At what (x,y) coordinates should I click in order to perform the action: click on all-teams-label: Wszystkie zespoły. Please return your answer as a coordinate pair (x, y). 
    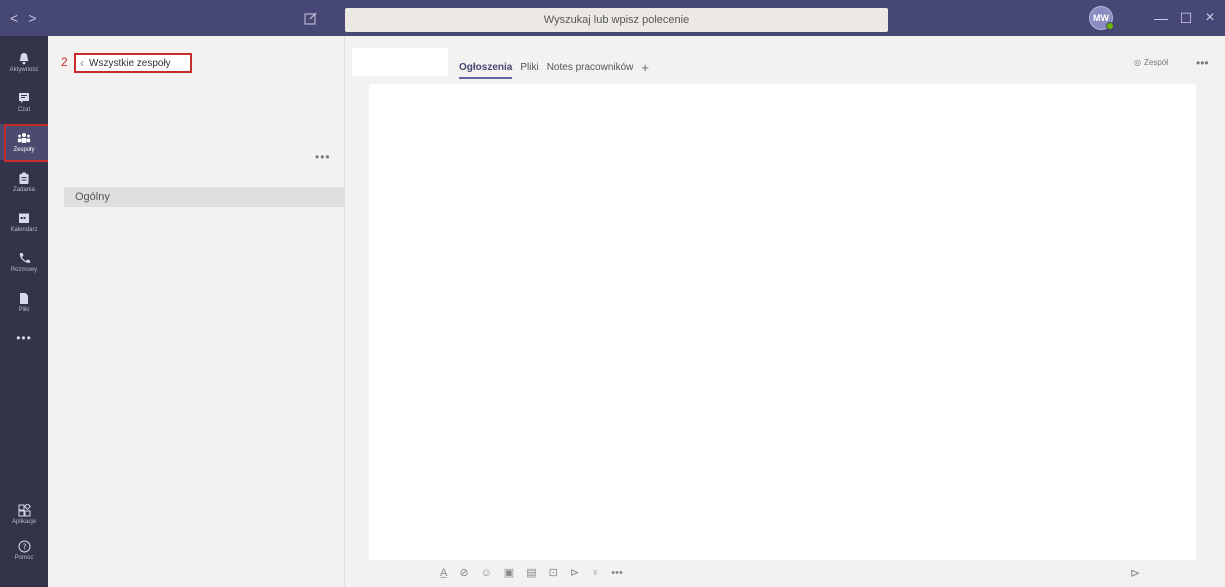
    Looking at the image, I should click on (130, 63).